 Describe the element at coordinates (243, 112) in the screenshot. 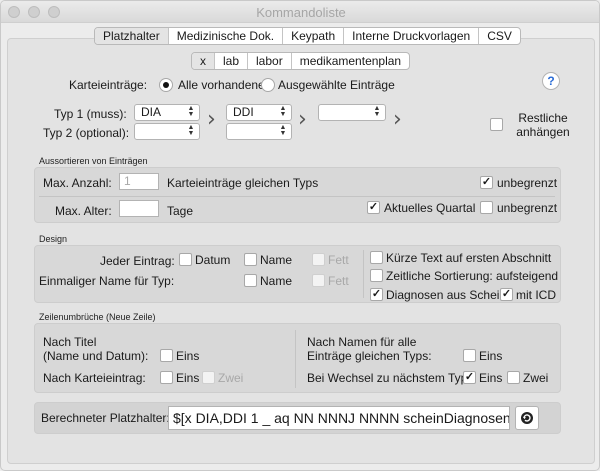

I see `type1-popup-2-value: DDI` at that location.